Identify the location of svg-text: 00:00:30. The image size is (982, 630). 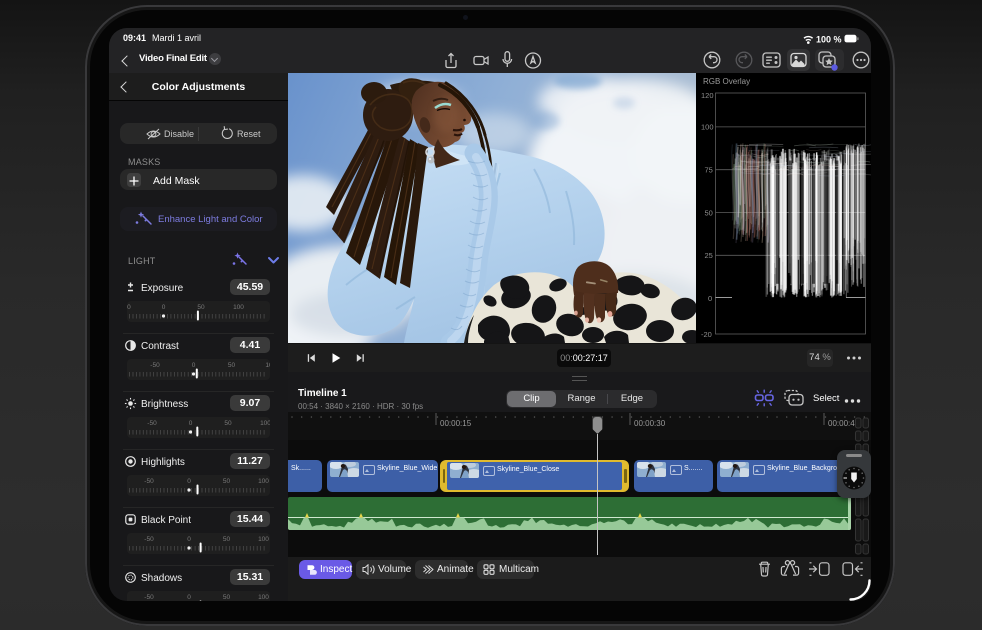
(650, 423).